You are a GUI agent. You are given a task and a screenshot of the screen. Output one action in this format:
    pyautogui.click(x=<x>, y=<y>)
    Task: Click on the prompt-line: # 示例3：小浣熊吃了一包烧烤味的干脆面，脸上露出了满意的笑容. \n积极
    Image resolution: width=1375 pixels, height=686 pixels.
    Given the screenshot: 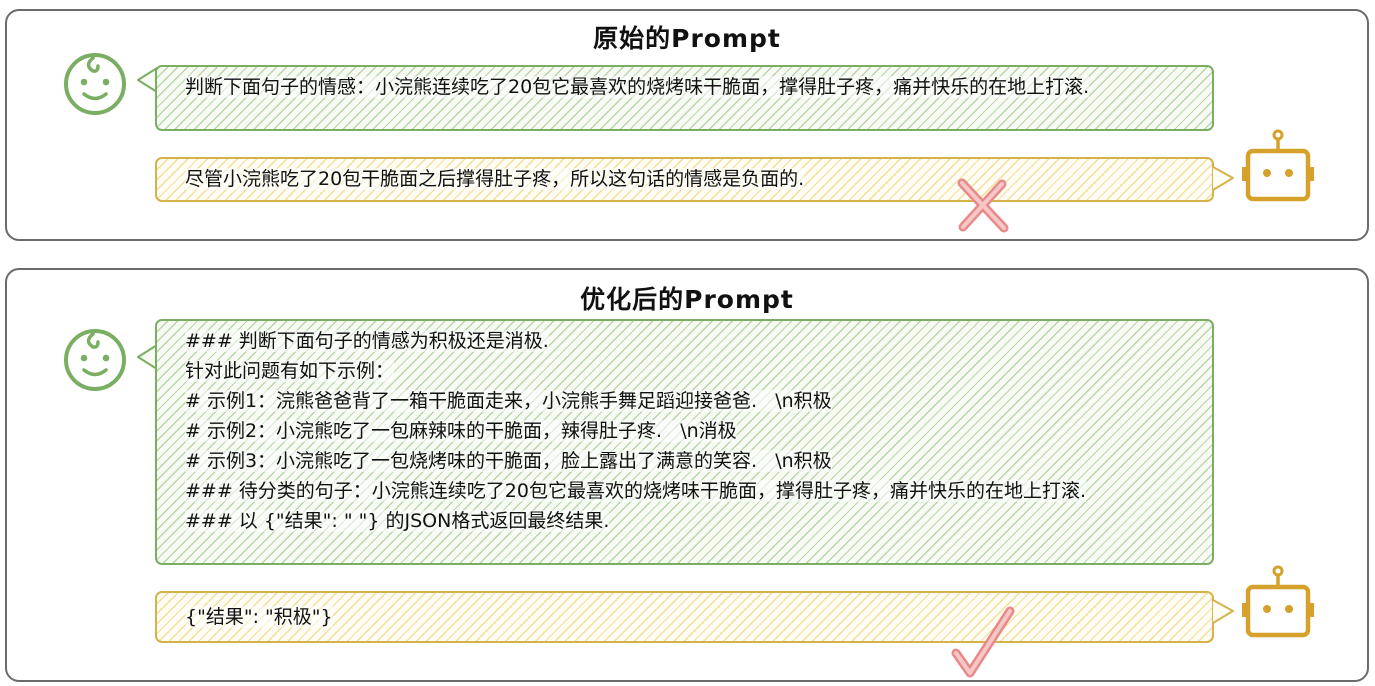 What is the action you would take?
    pyautogui.click(x=508, y=461)
    